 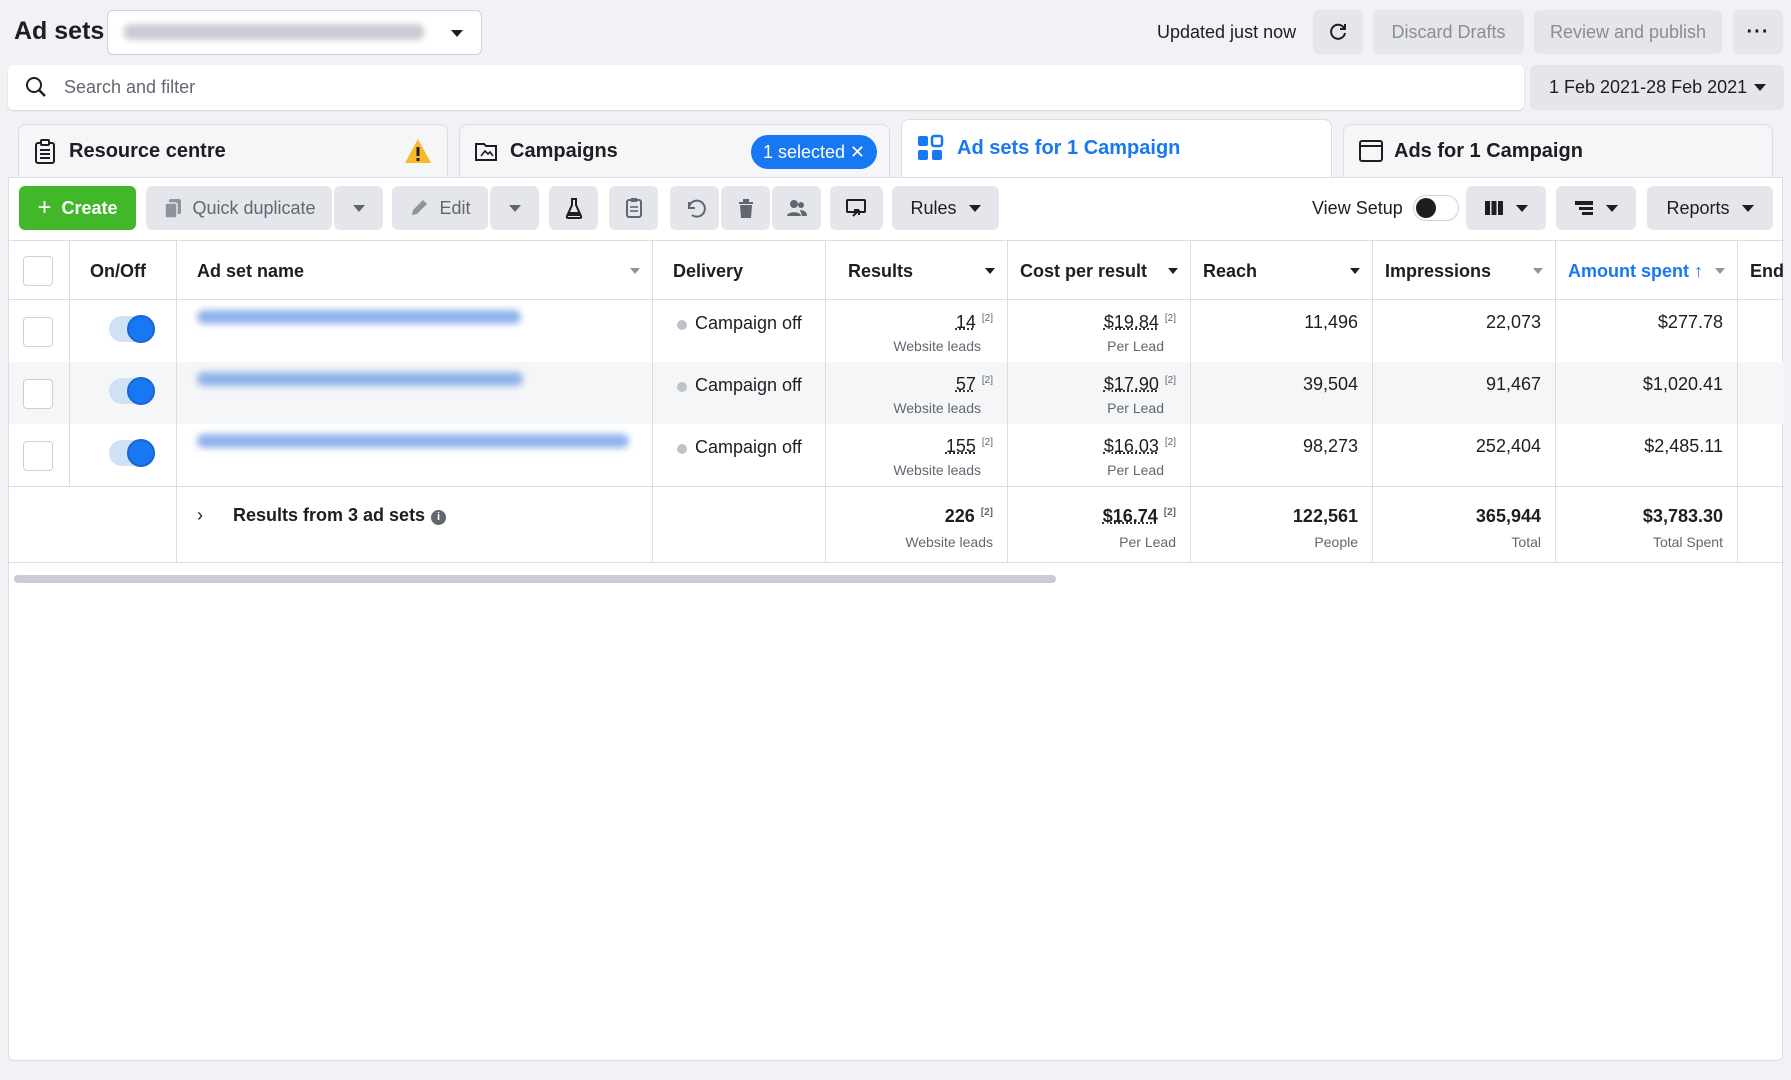 What do you see at coordinates (739, 270) in the screenshot?
I see `header-cell: Delivery` at bounding box center [739, 270].